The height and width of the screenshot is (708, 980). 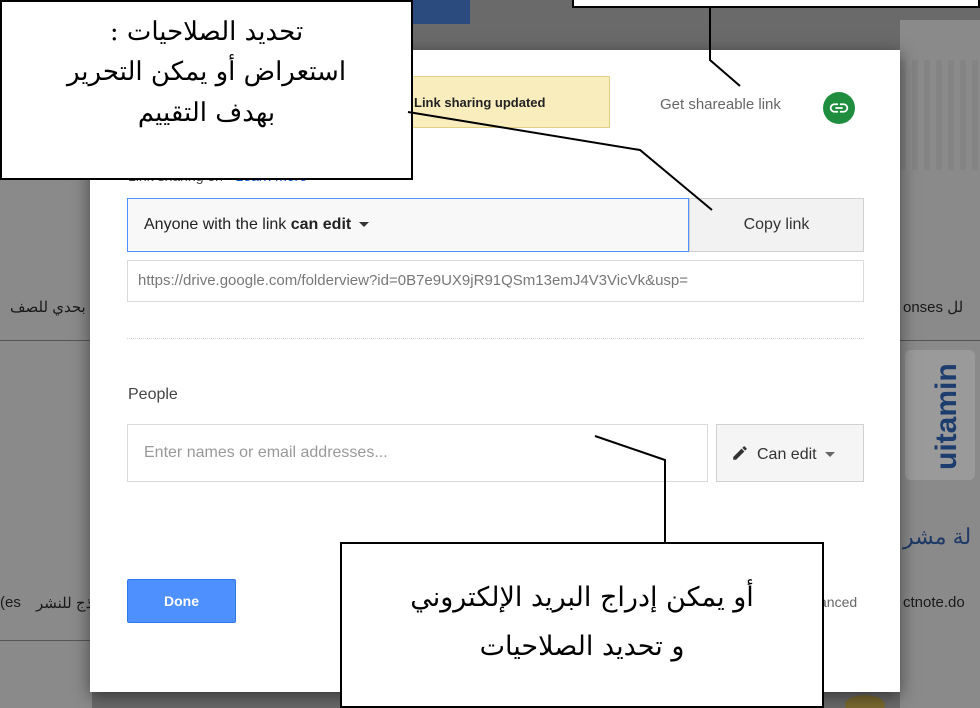 I want to click on pointer-line-shareable, so click(x=725, y=47).